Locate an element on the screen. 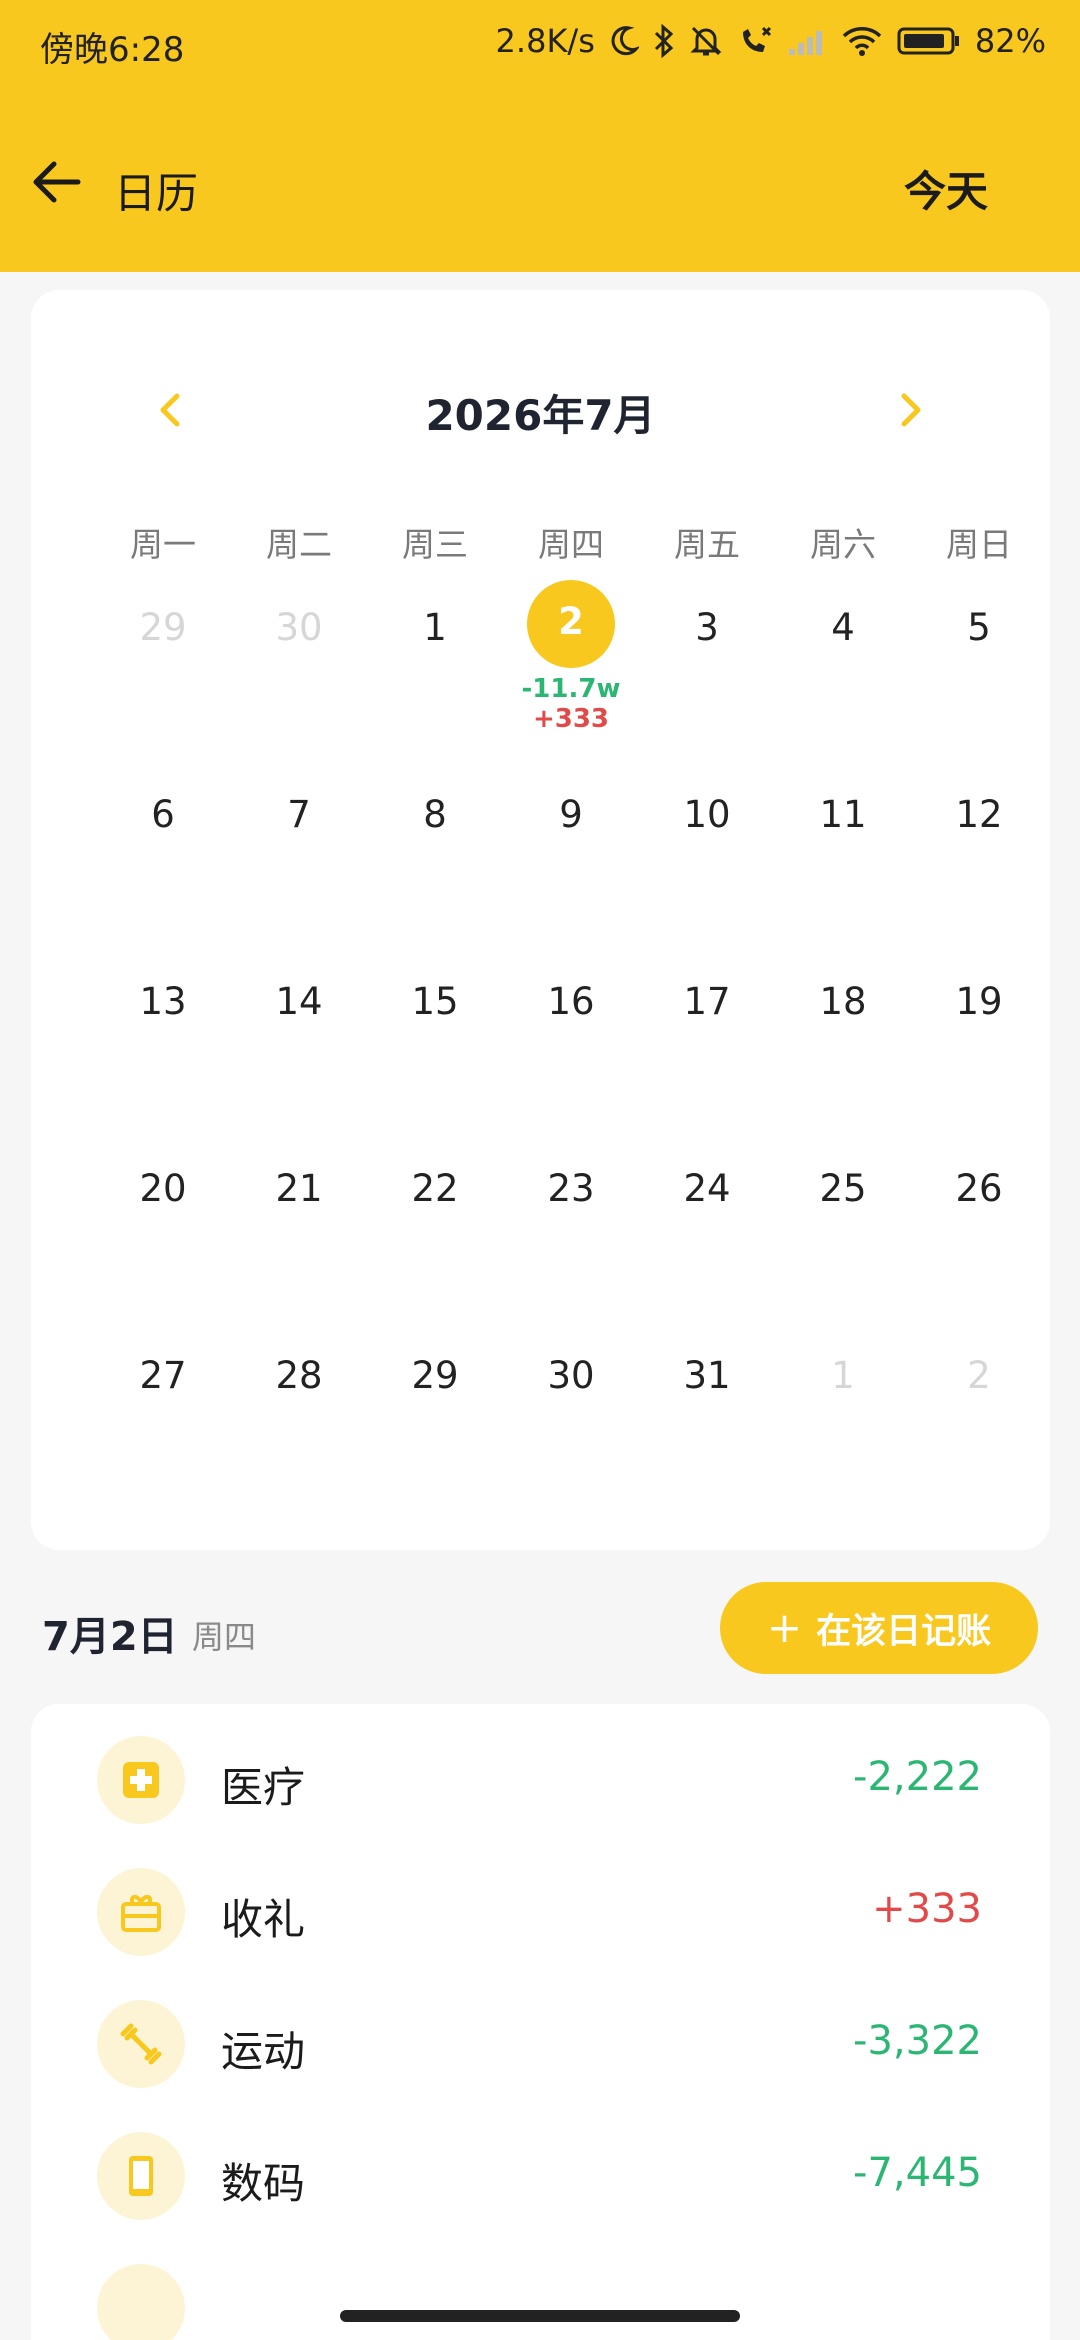  battery-icon is located at coordinates (928, 41).